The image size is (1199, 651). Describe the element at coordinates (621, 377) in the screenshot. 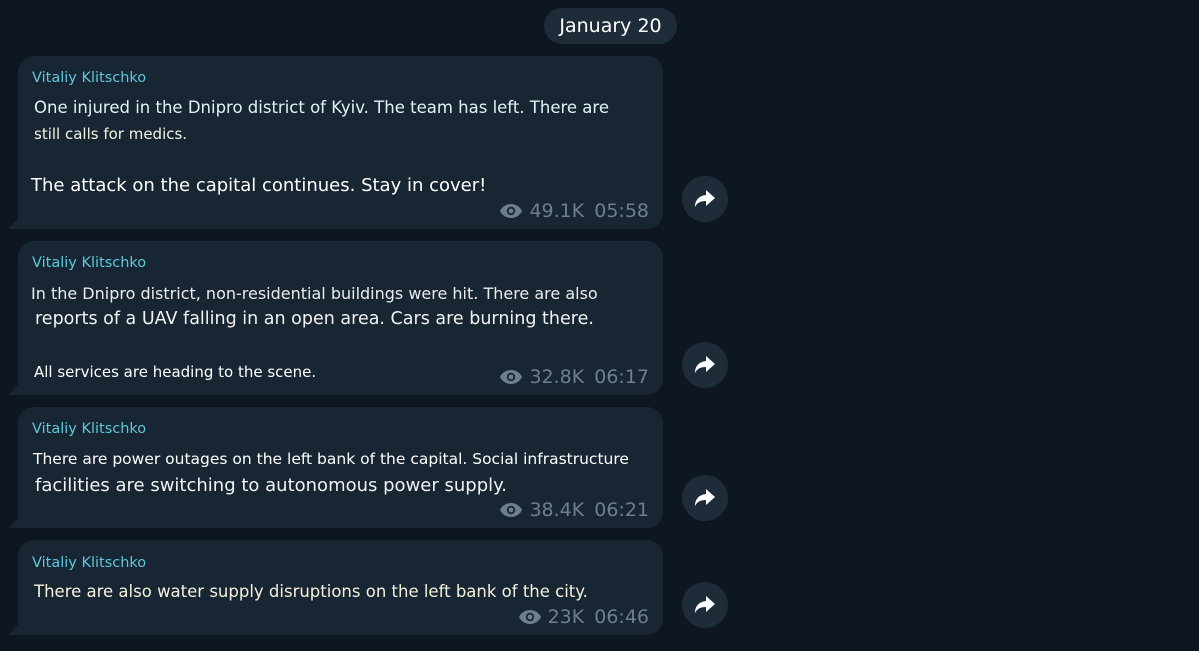

I see `message-time: 06:17` at that location.